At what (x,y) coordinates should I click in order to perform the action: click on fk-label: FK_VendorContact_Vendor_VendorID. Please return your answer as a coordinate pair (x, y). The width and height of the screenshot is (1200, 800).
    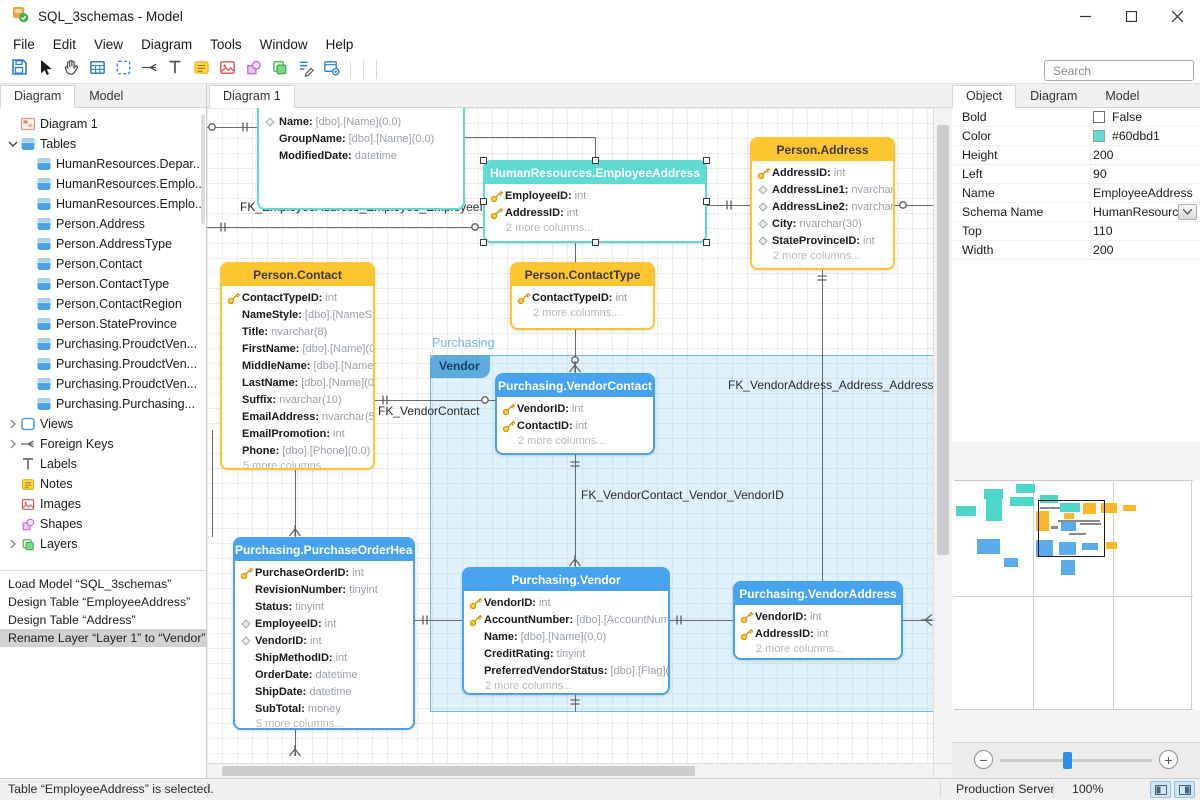
    Looking at the image, I should click on (682, 495).